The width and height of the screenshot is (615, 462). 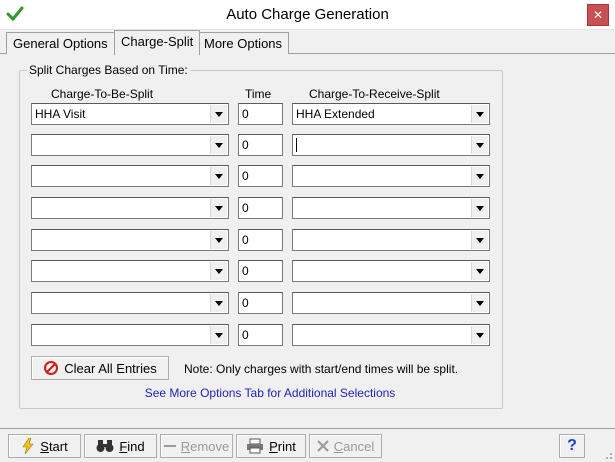 I want to click on charge-to-receive-combo: HHA Extended, so click(x=391, y=114).